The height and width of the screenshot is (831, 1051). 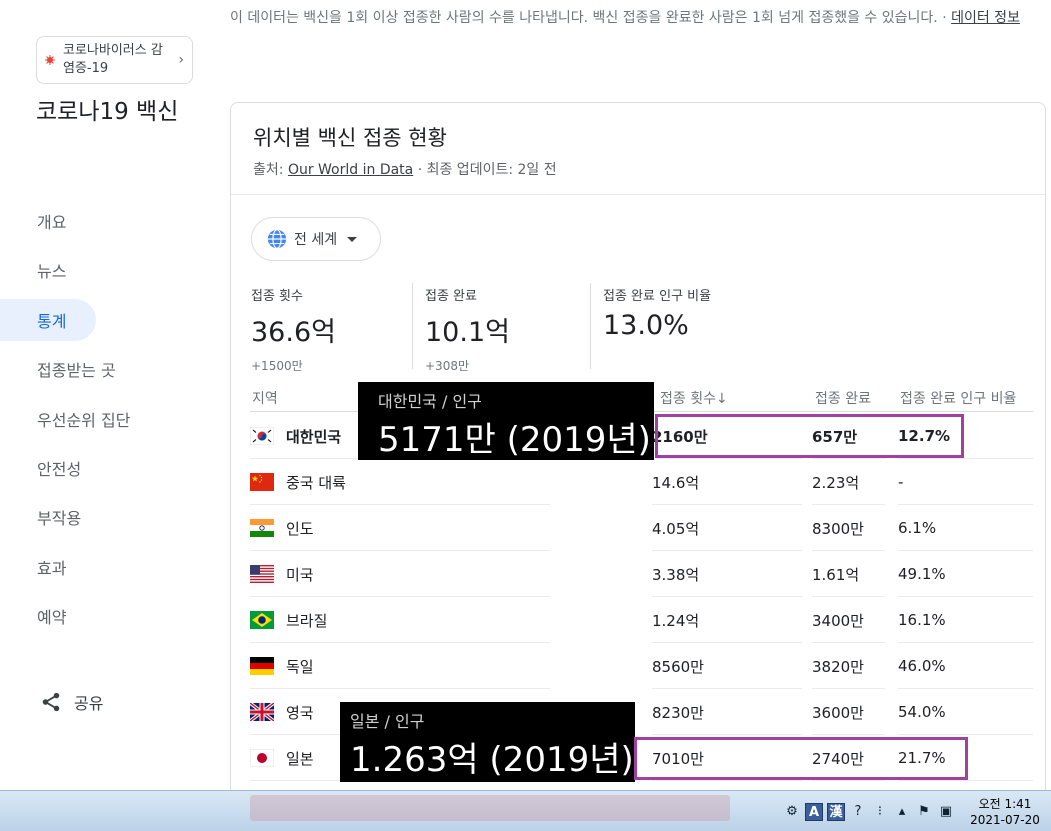 I want to click on chevron-right-icon: ›, so click(x=181, y=60).